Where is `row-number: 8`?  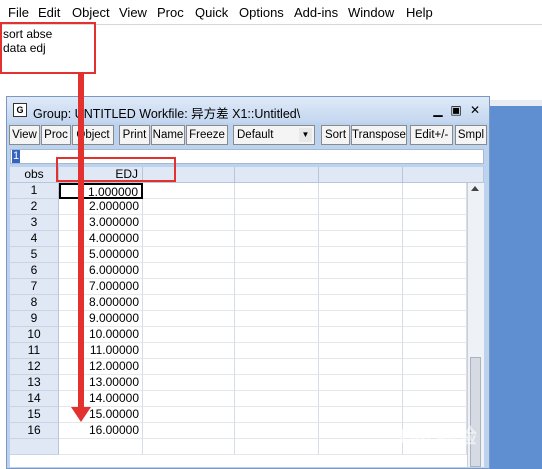
row-number: 8 is located at coordinates (34, 303).